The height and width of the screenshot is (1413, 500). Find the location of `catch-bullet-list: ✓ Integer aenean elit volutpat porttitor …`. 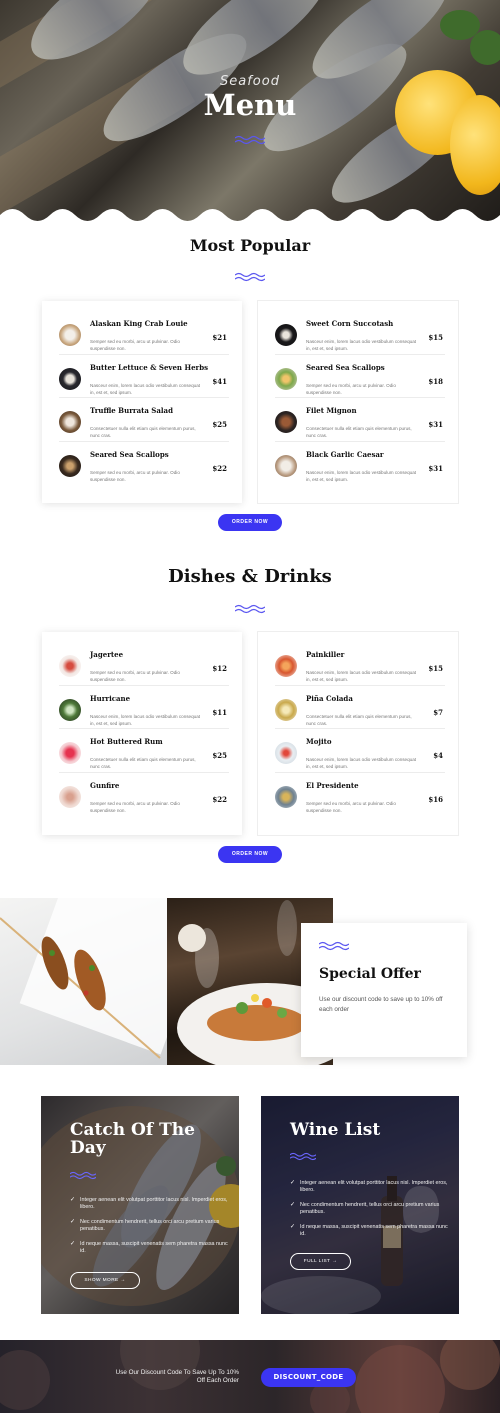

catch-bullet-list: ✓ Integer aenean elit volutpat porttitor … is located at coordinates (150, 1230).